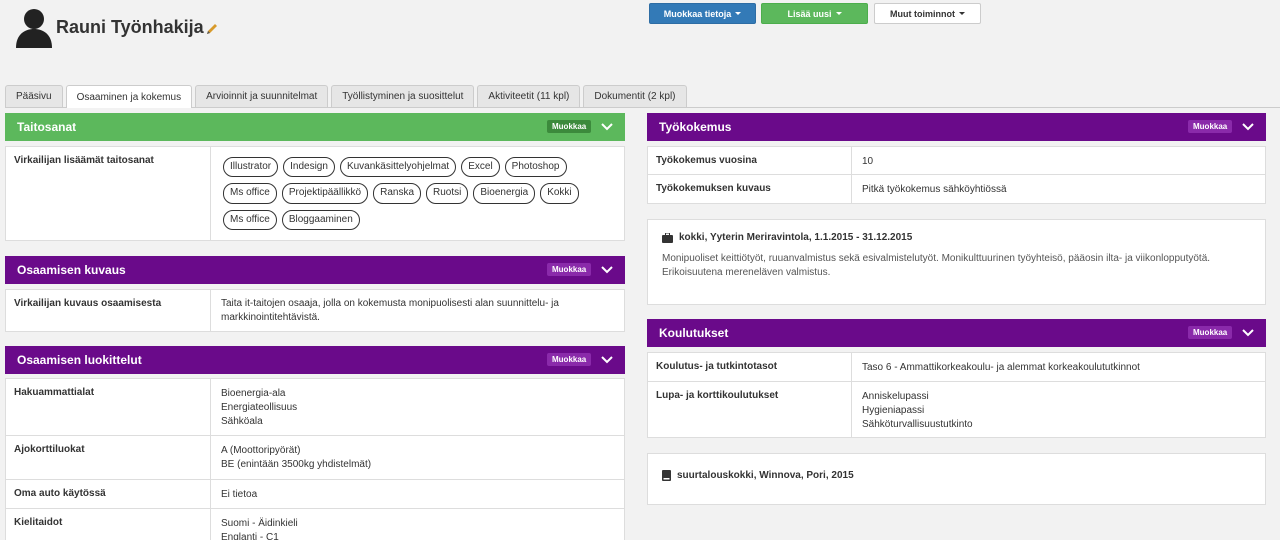 This screenshot has width=1280, height=540. Describe the element at coordinates (259, 523) in the screenshot. I see `row-value: Suomi - Äidinkieli` at that location.